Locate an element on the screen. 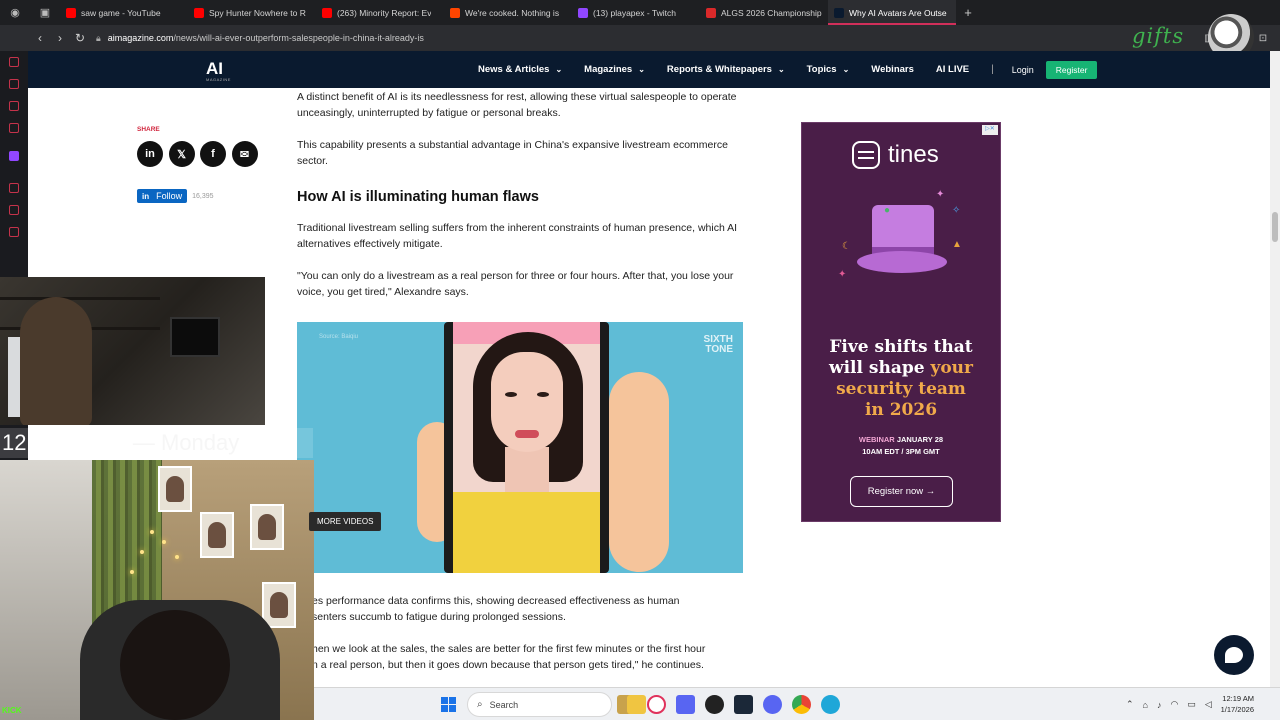 The height and width of the screenshot is (720, 1280). file-explorer-icon is located at coordinates (636, 704).